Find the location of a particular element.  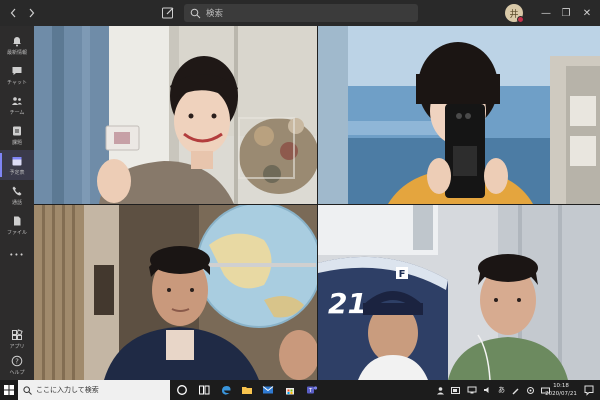

volume-icon is located at coordinates (487, 390).